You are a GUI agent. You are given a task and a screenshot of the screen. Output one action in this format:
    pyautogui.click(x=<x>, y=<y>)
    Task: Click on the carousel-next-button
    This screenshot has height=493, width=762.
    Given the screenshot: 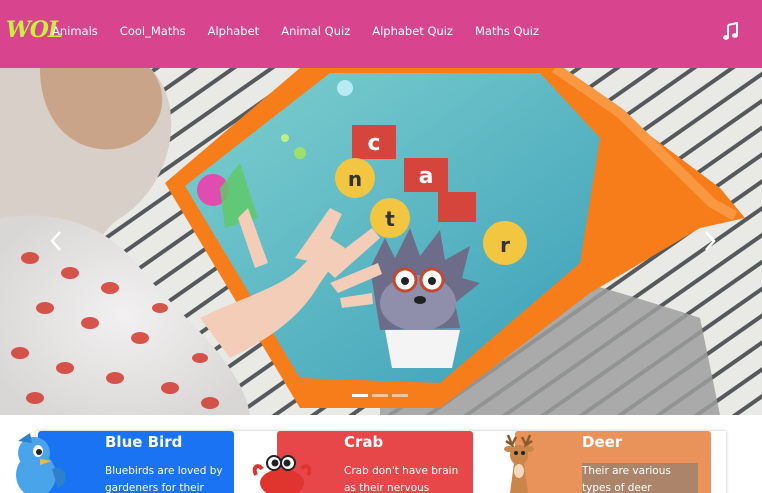 What is the action you would take?
    pyautogui.click(x=709, y=241)
    